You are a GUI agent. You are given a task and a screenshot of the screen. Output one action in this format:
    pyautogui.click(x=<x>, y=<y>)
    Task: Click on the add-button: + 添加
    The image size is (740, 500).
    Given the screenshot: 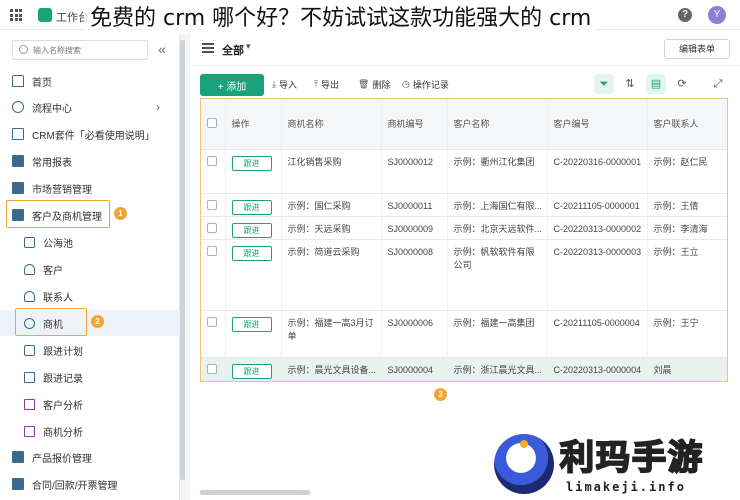 What is the action you would take?
    pyautogui.click(x=232, y=85)
    